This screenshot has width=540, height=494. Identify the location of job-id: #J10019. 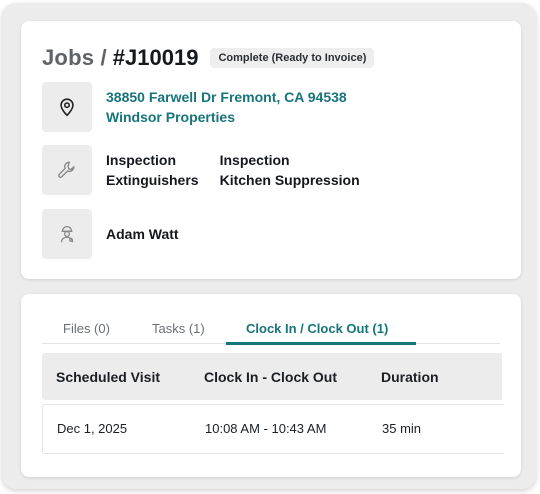
(155, 57).